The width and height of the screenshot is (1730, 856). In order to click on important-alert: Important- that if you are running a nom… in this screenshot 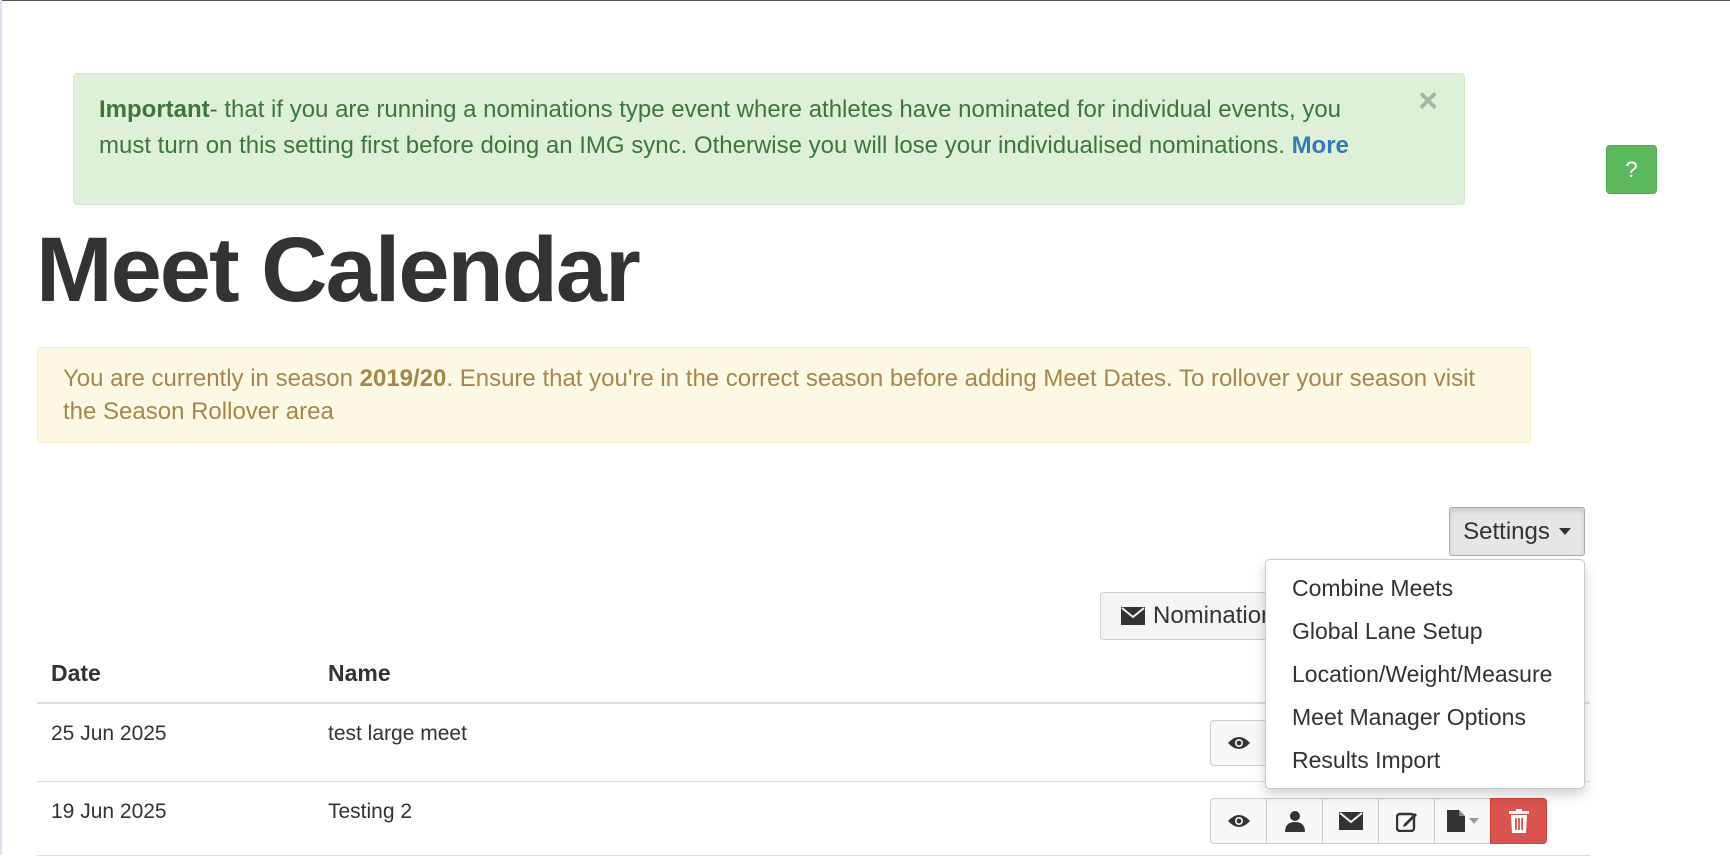, I will do `click(769, 139)`.